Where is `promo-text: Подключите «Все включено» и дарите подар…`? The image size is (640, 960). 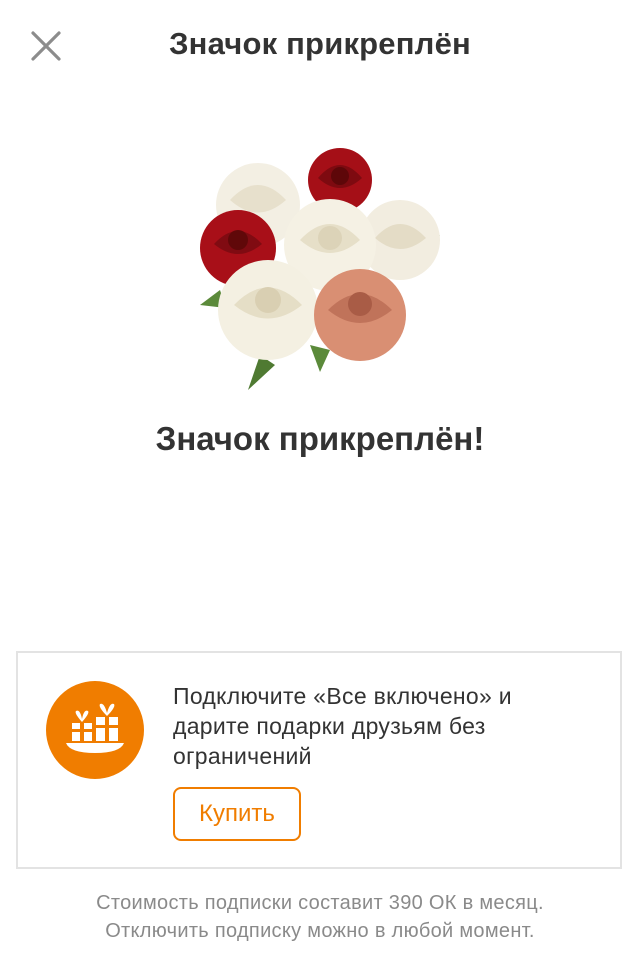 promo-text: Подключите «Все включено» и дарите подар… is located at coordinates (342, 726).